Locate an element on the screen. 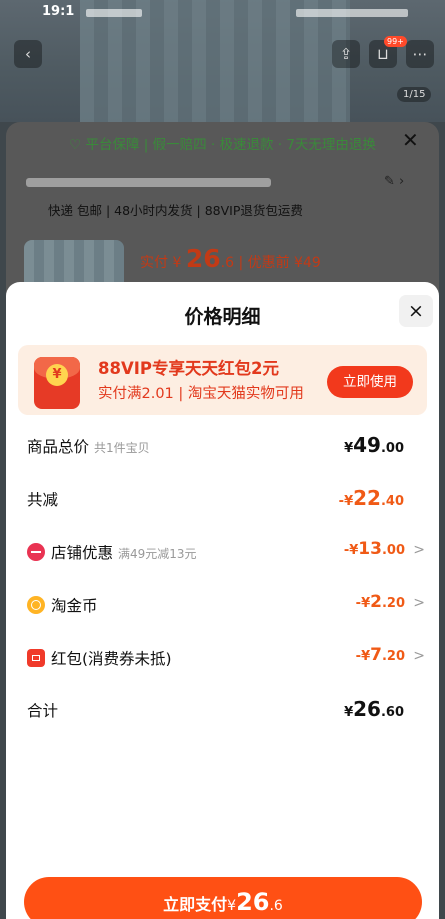 The height and width of the screenshot is (919, 445). sku-price: 实付 ¥ 26.6 | 优惠前 ¥49 is located at coordinates (230, 258).